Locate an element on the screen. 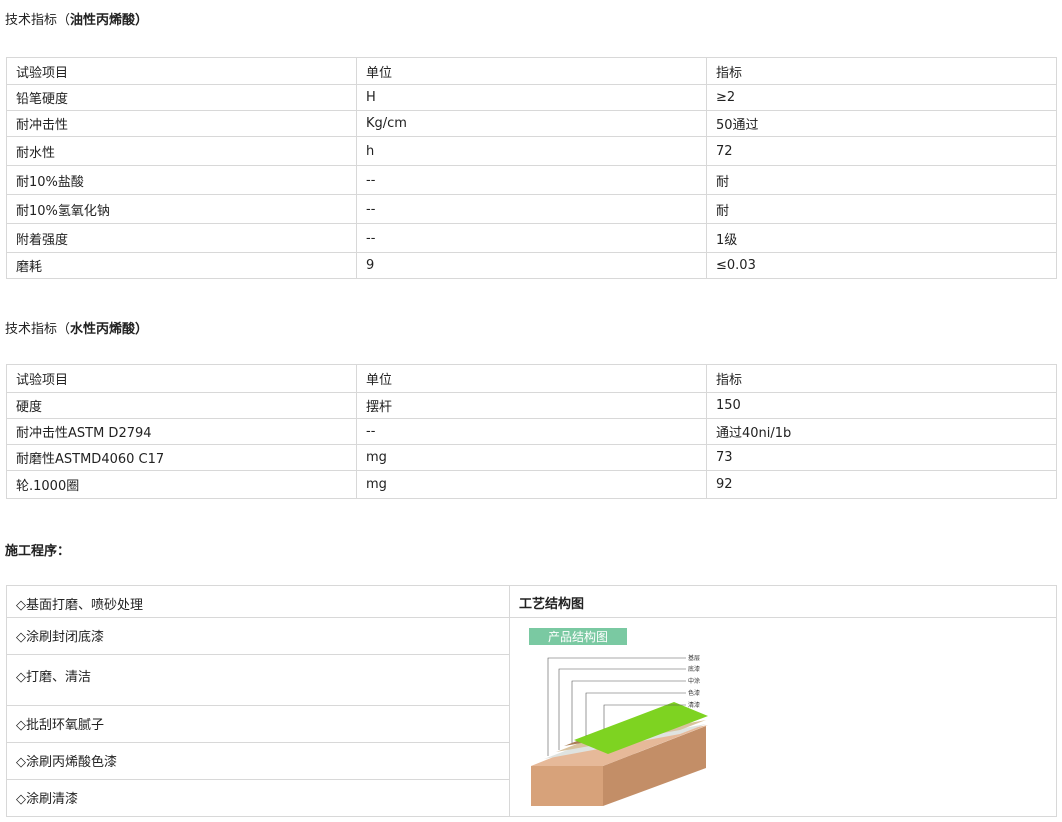 This screenshot has width=1062, height=822. water-heading-suffix: ） is located at coordinates (142, 329).